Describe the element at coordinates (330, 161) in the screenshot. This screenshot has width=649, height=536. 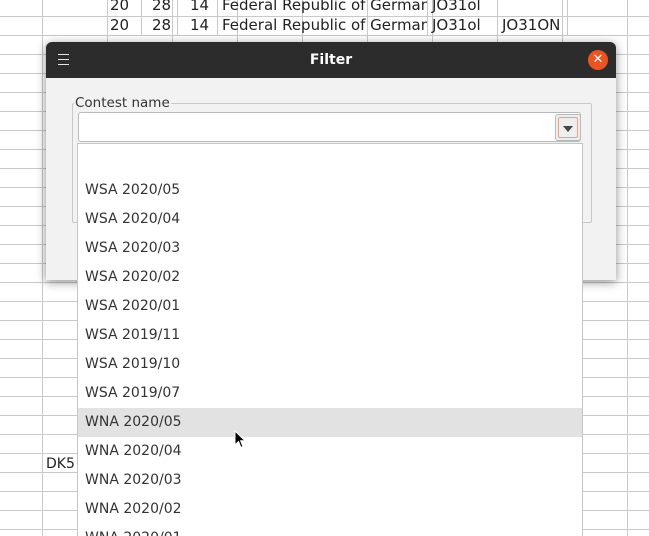
I see `list-item` at that location.